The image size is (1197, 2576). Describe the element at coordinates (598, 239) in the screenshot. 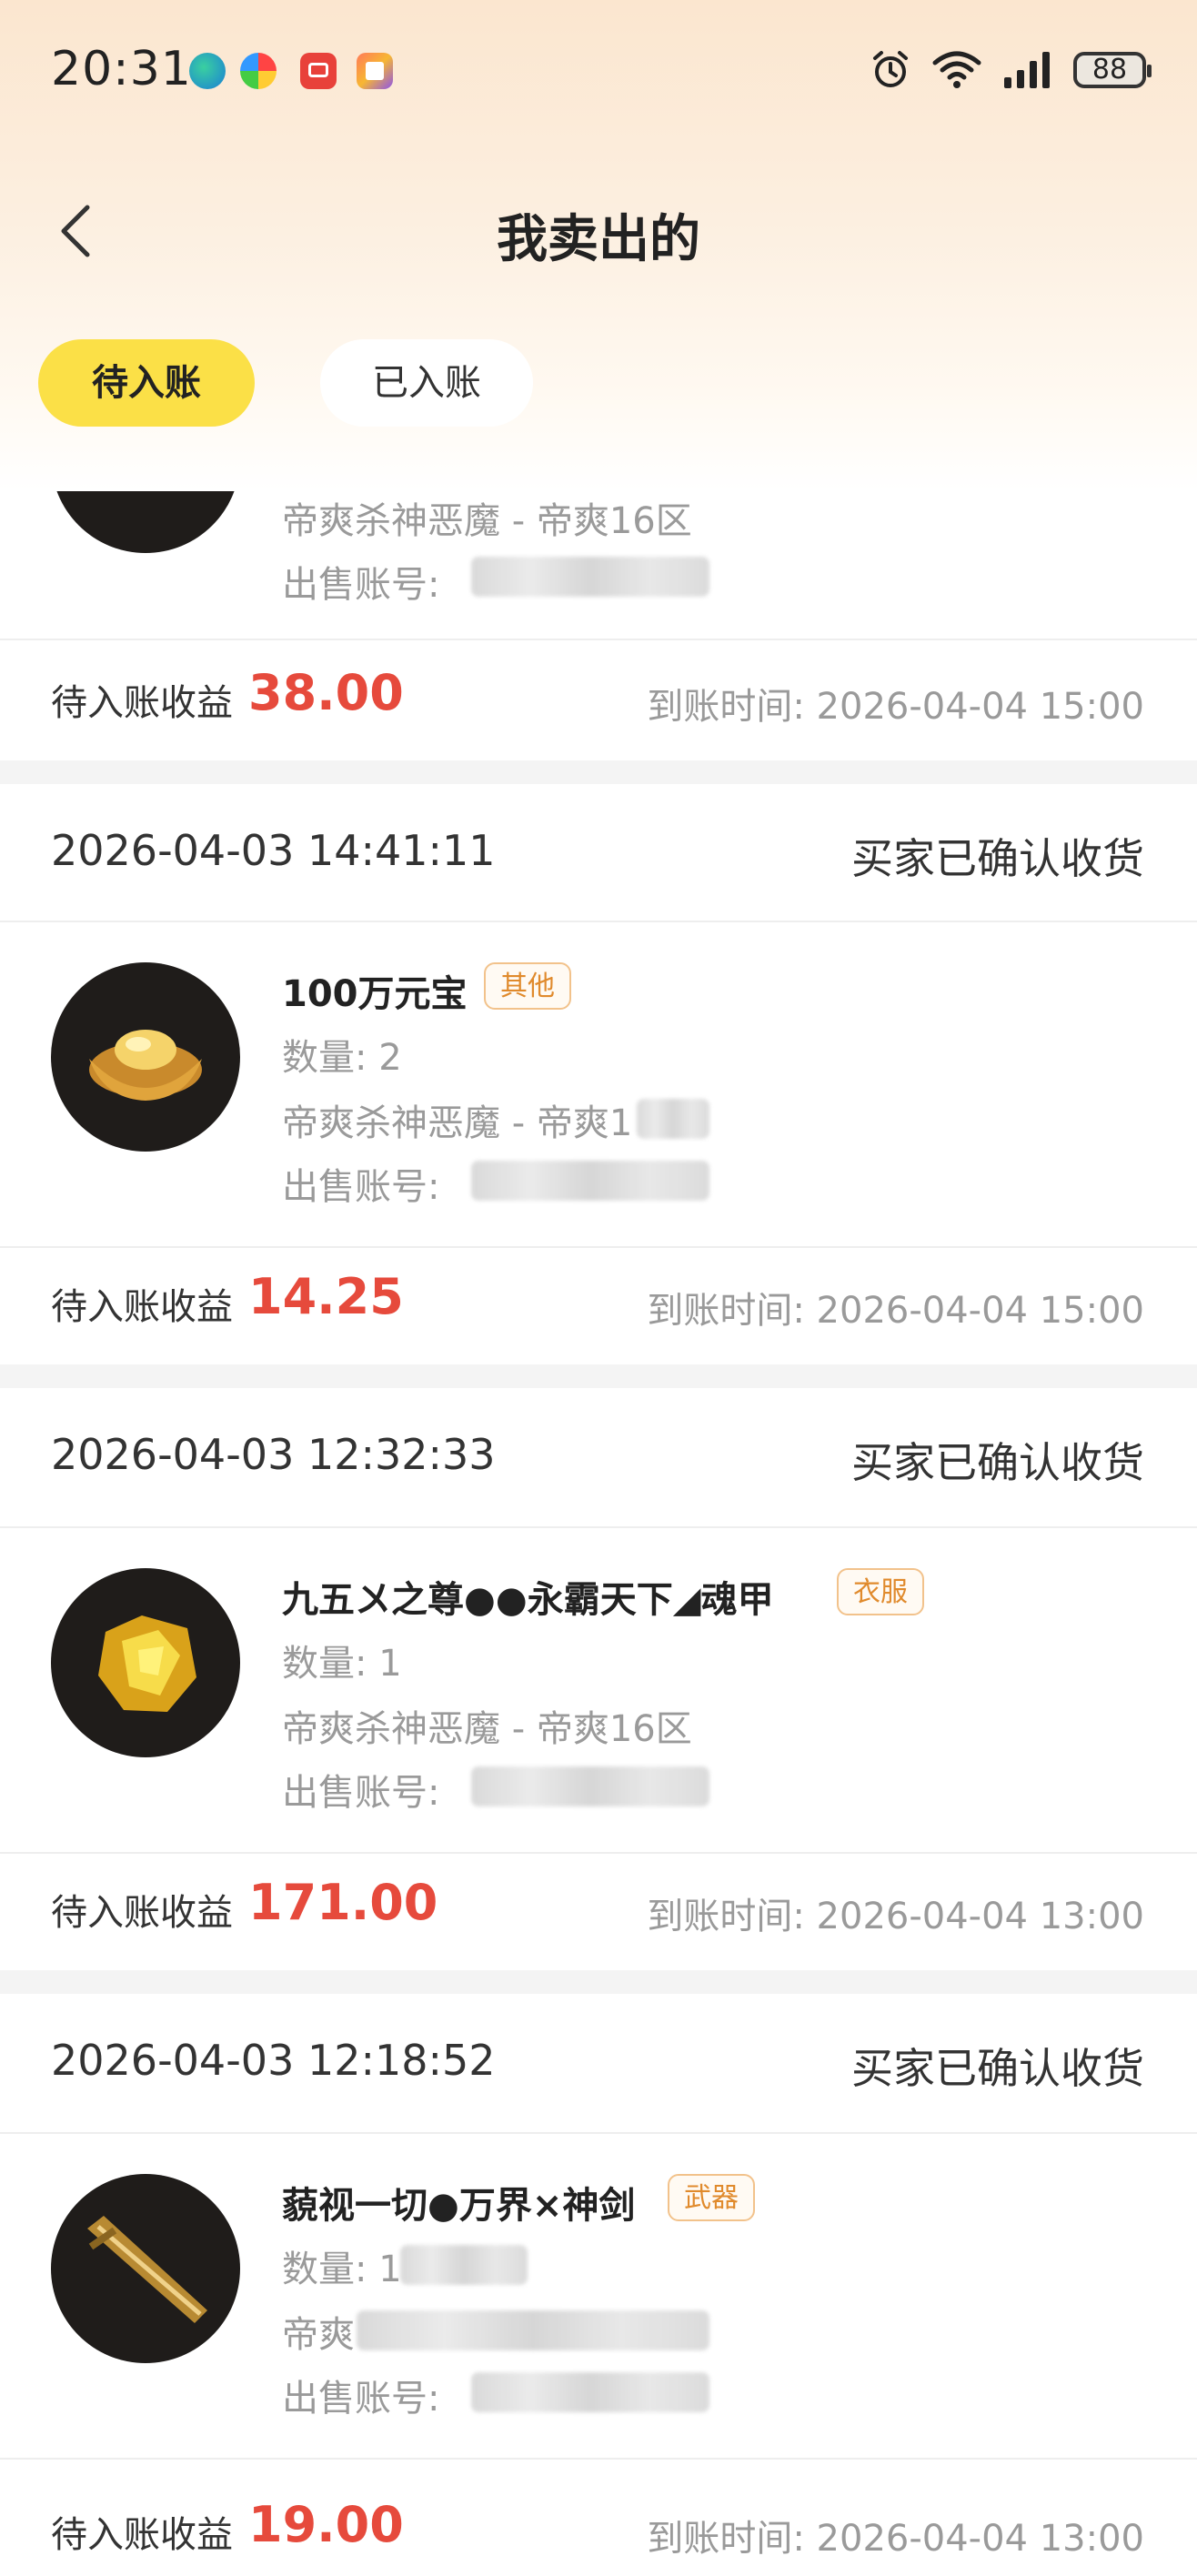

I see `page-title: 我卖出的` at that location.